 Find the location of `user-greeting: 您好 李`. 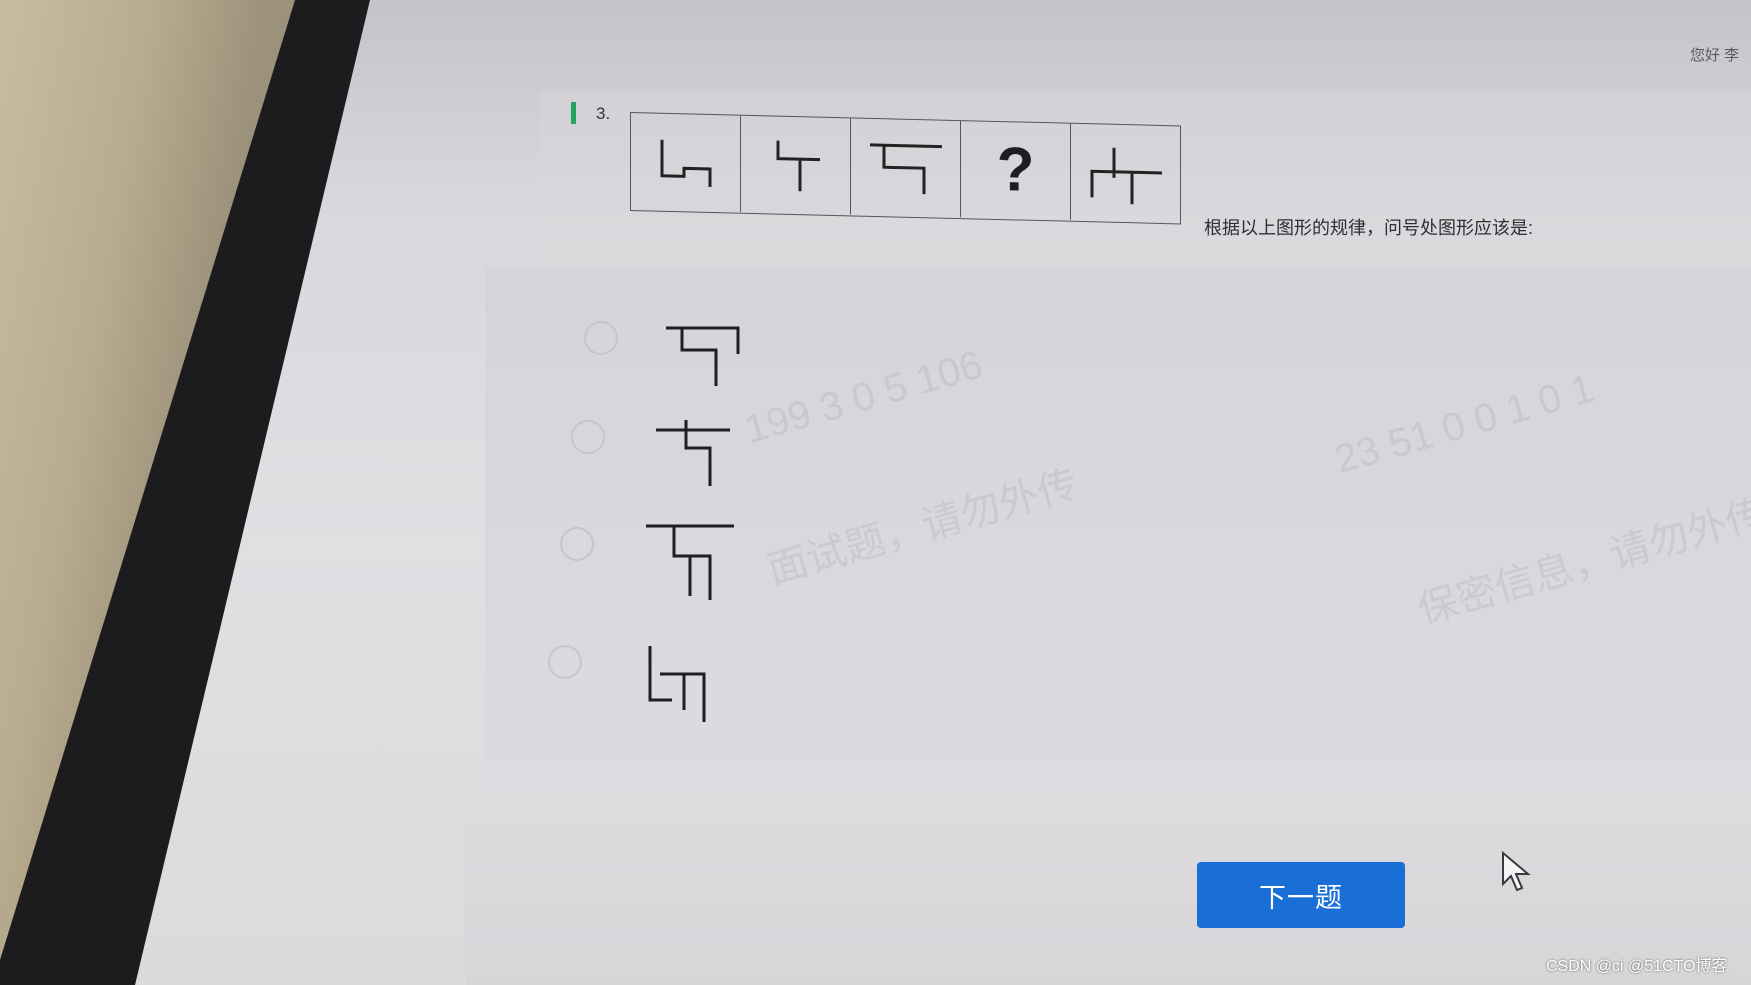

user-greeting: 您好 李 is located at coordinates (1715, 55).